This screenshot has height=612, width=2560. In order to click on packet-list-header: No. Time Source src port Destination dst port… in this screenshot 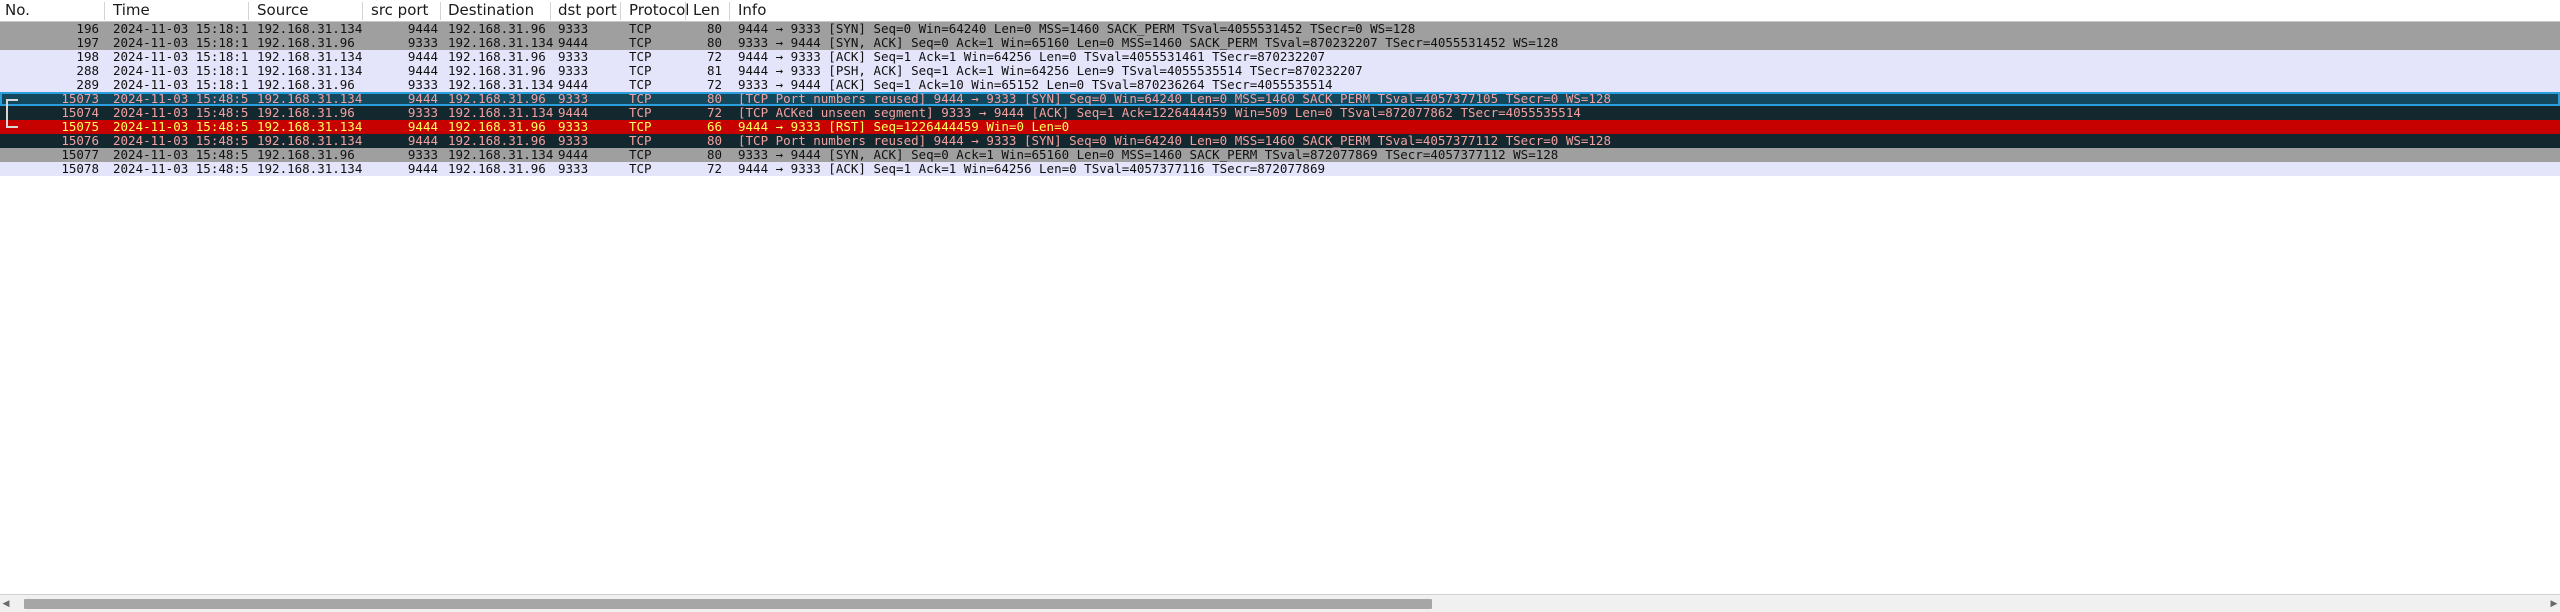, I will do `click(1280, 11)`.